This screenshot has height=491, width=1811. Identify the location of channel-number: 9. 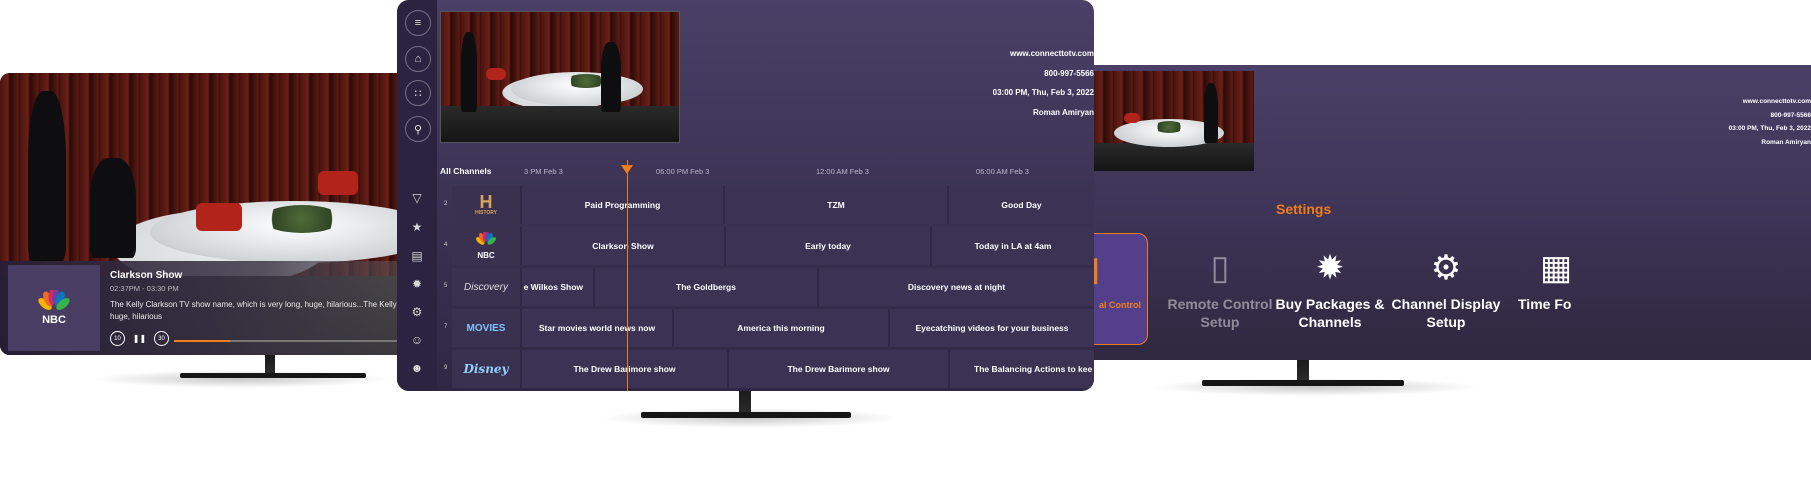
(446, 368).